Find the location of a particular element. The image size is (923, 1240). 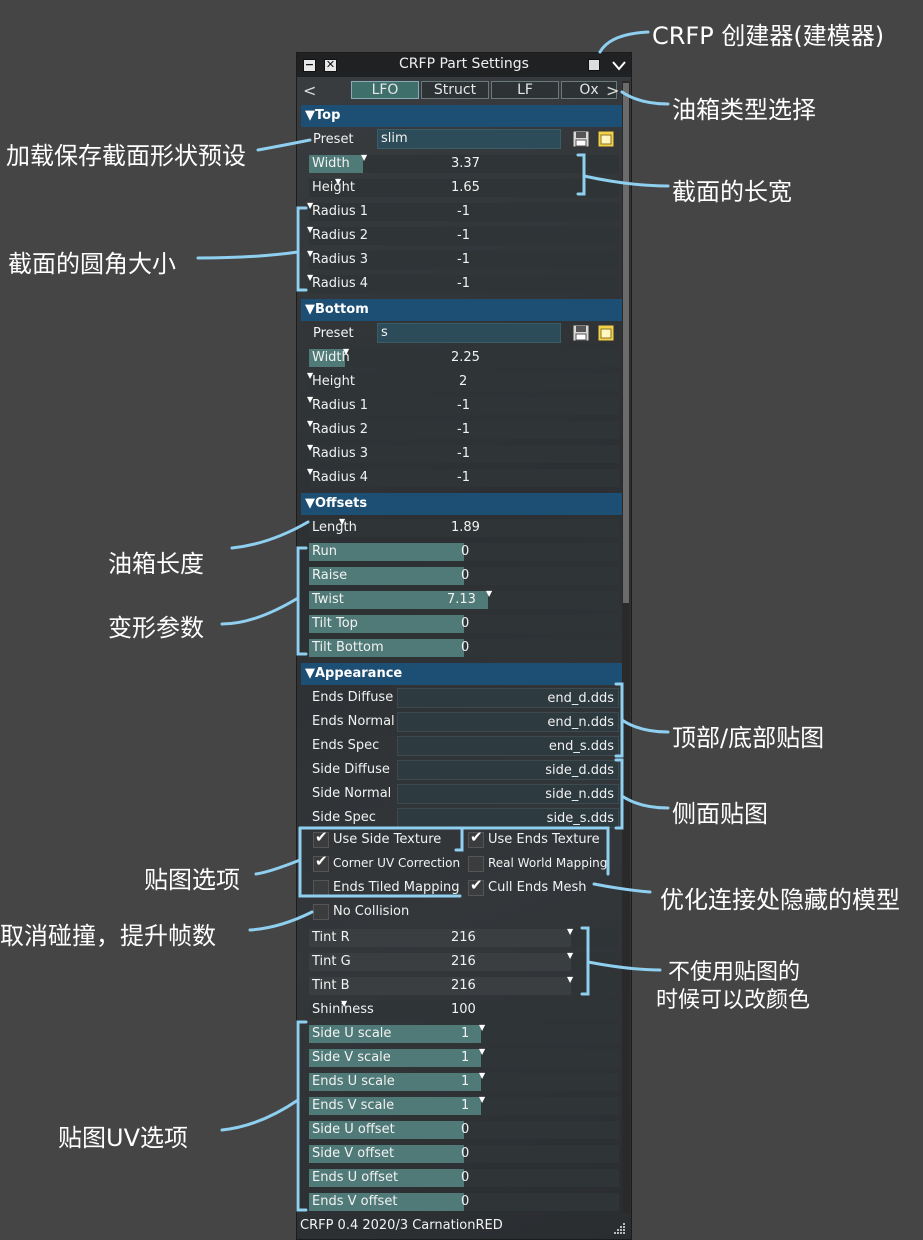

annotation-ends-tex: 顶部/底部贴图 is located at coordinates (748, 738).